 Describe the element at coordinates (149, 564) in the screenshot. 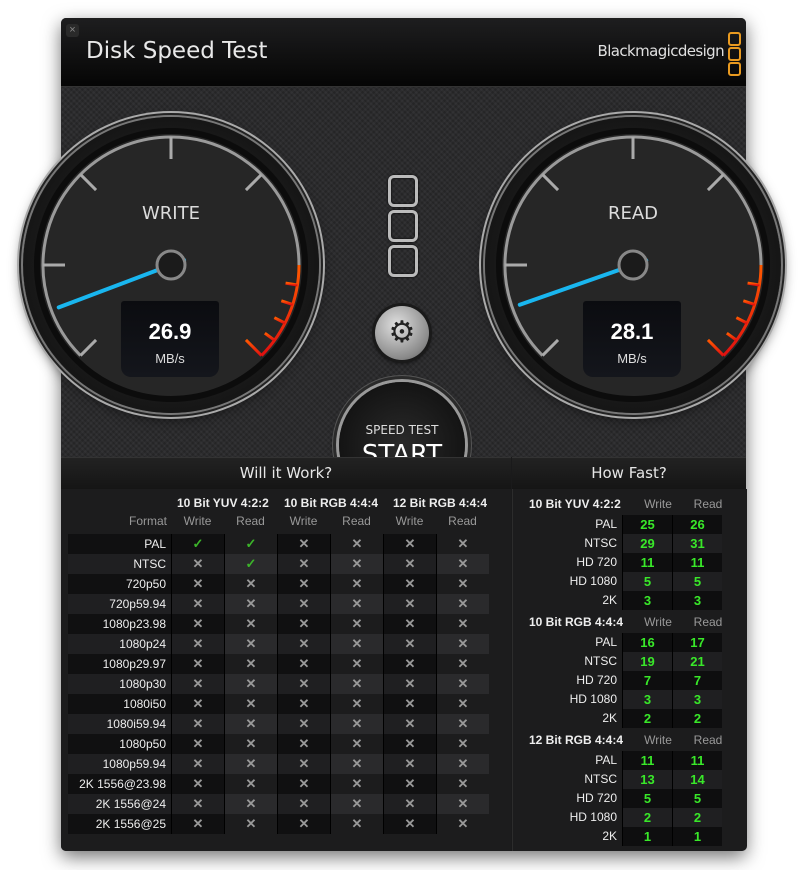

I see `format-label: NTSC` at that location.